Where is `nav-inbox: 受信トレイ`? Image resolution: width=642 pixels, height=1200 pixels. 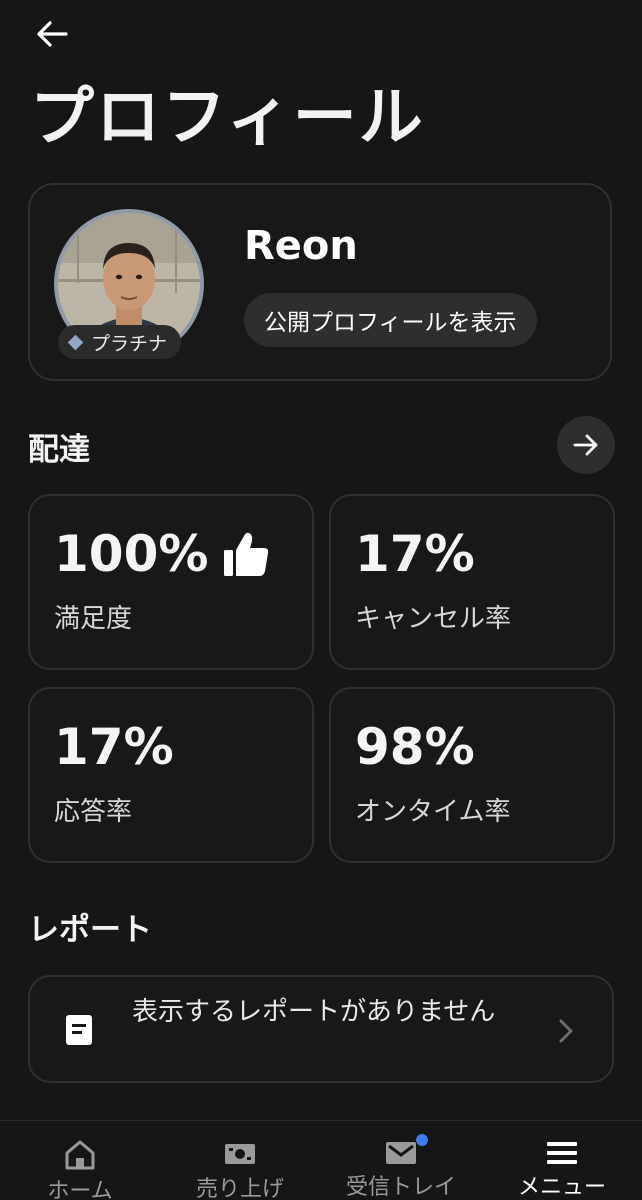 nav-inbox: 受信トレイ is located at coordinates (401, 1160).